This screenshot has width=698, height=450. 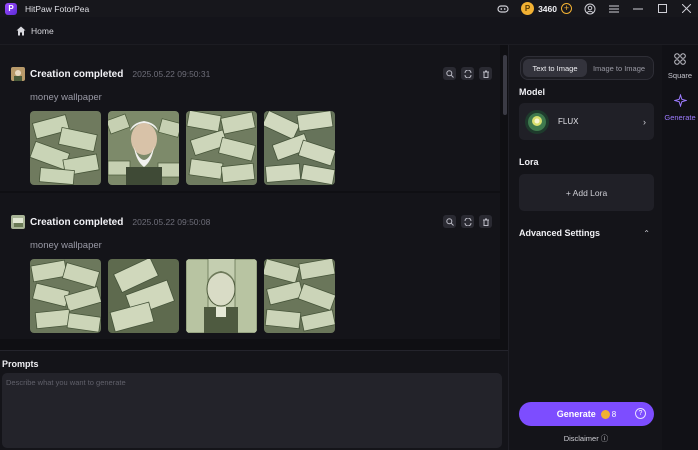 What do you see at coordinates (680, 247) in the screenshot?
I see `side-nav: Square Generate` at bounding box center [680, 247].